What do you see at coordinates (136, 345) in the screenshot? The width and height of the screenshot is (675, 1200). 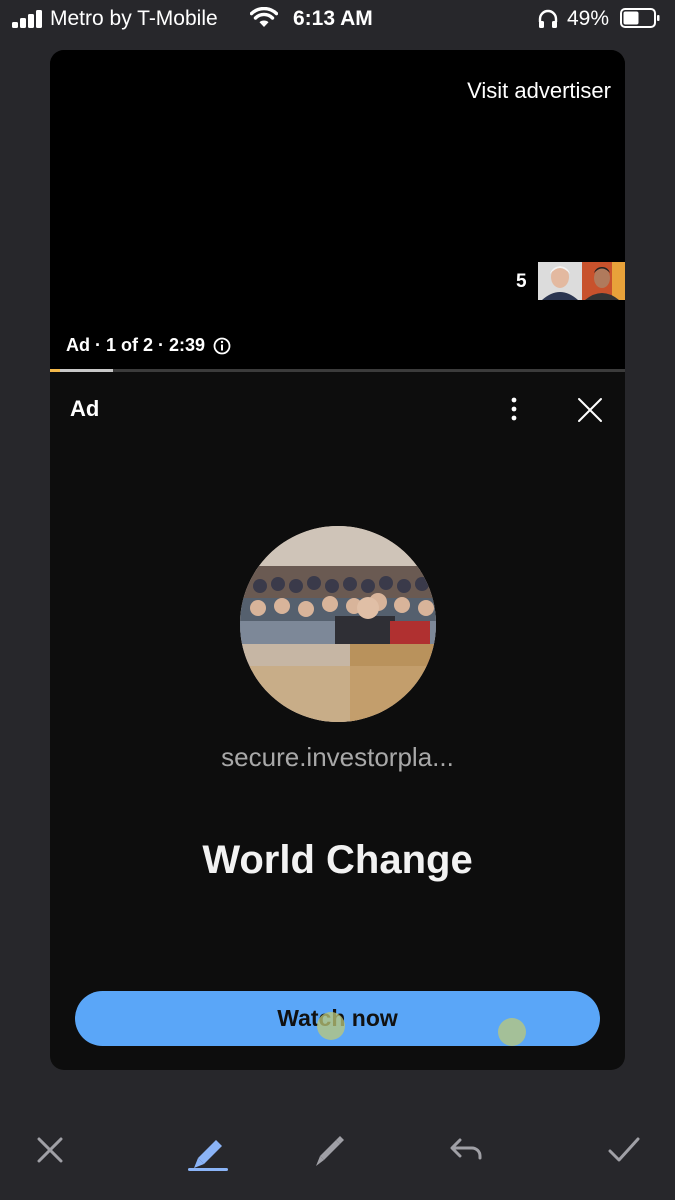 I see `ad-meta-text: Ad · 1 of 2 · 2:39` at bounding box center [136, 345].